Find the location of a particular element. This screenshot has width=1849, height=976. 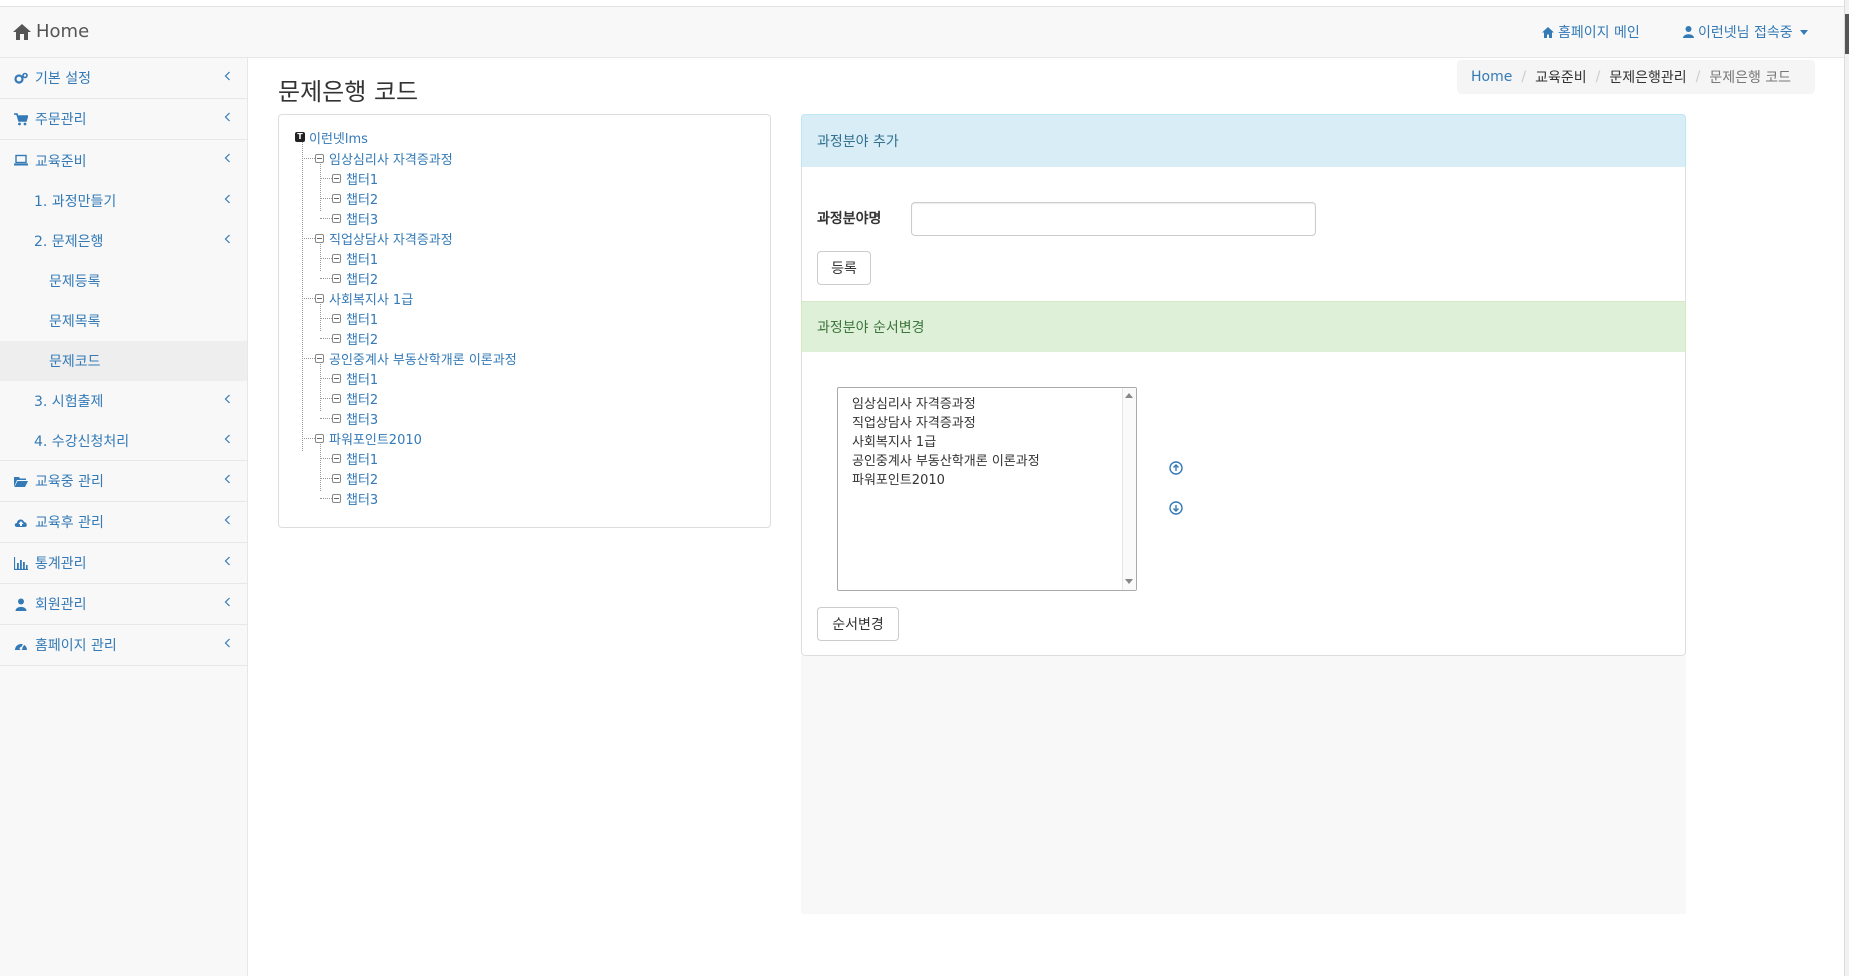

tree-course-node: 직업상담사 자격증과정 is located at coordinates (377, 238).